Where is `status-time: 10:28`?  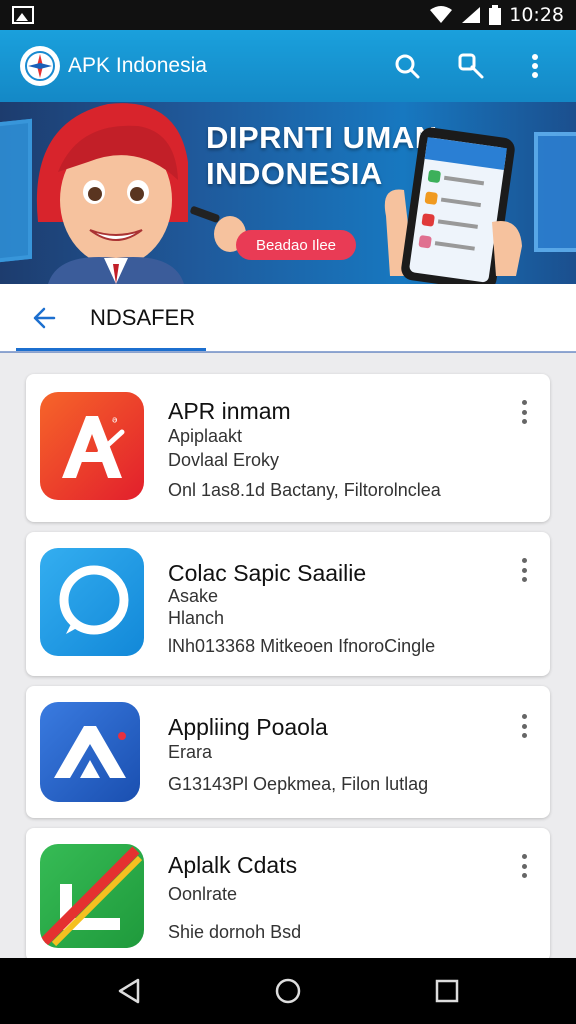 status-time: 10:28 is located at coordinates (536, 15).